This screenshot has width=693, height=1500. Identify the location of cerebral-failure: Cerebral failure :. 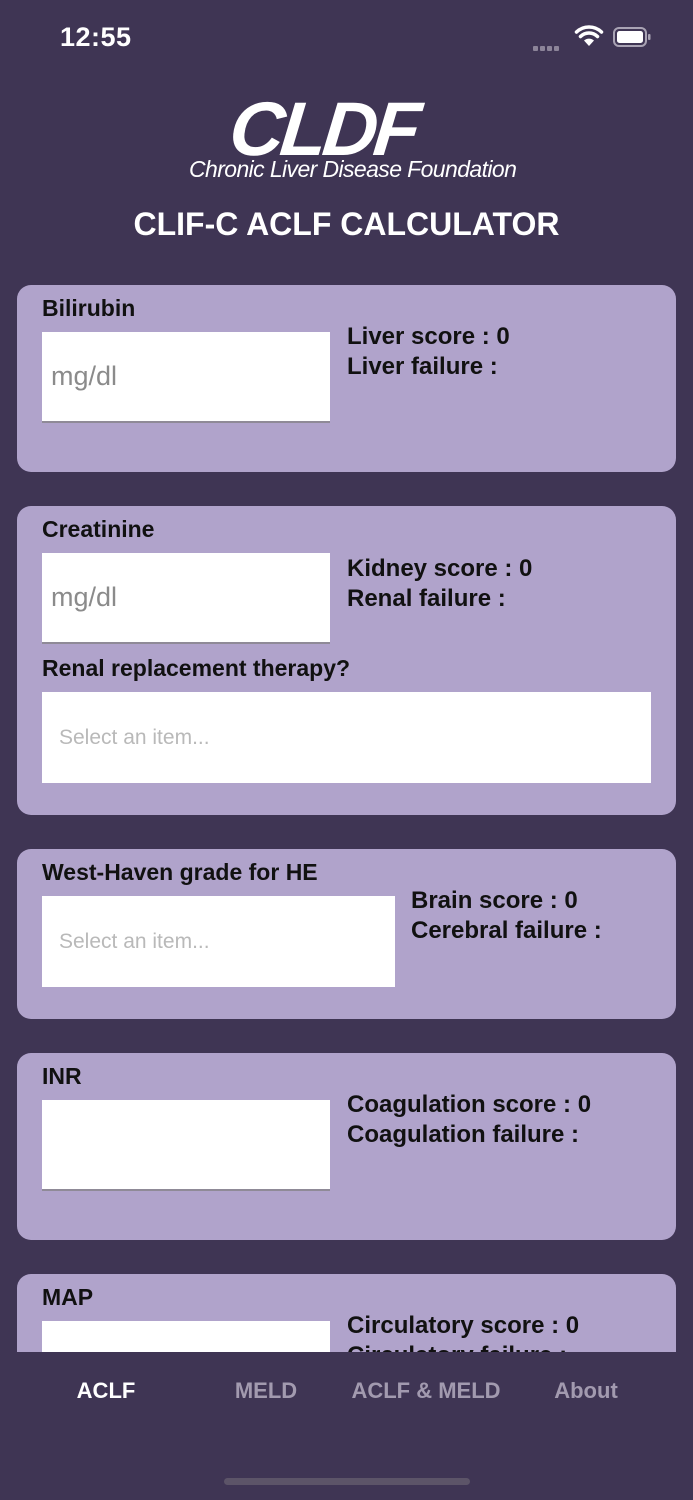
(506, 930).